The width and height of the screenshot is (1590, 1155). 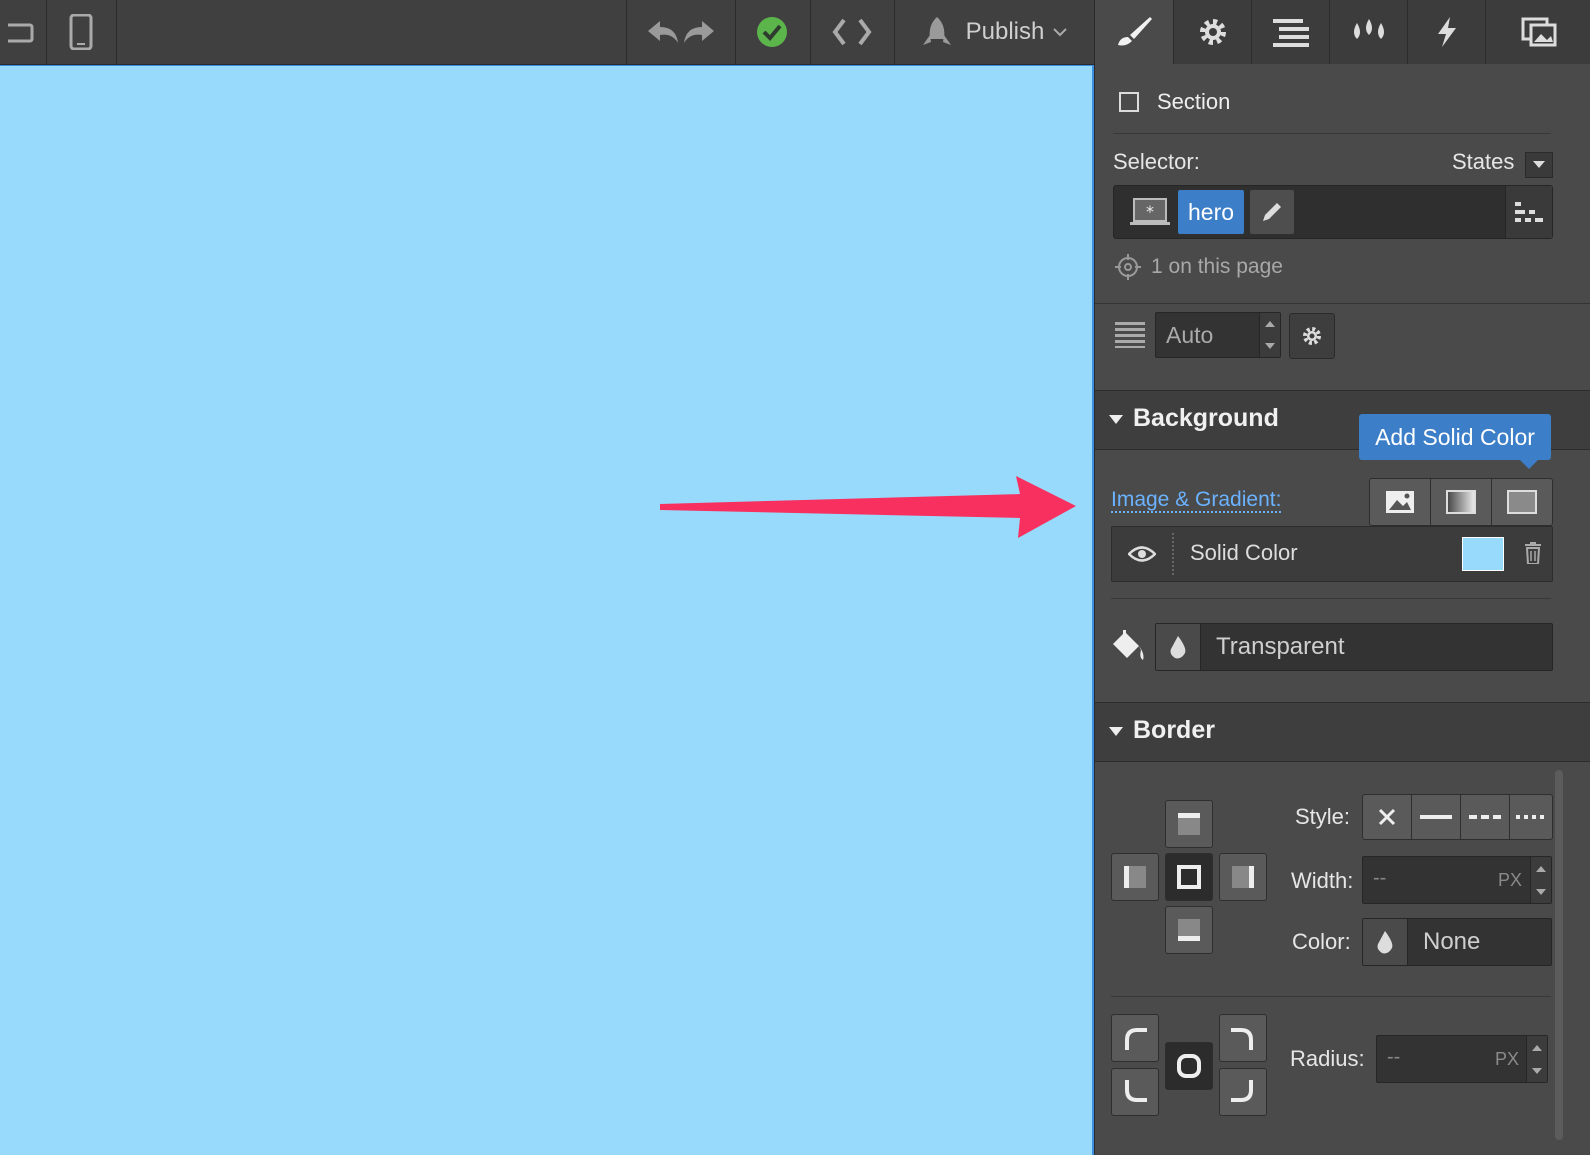 I want to click on element-type-label: Section, so click(x=1194, y=101).